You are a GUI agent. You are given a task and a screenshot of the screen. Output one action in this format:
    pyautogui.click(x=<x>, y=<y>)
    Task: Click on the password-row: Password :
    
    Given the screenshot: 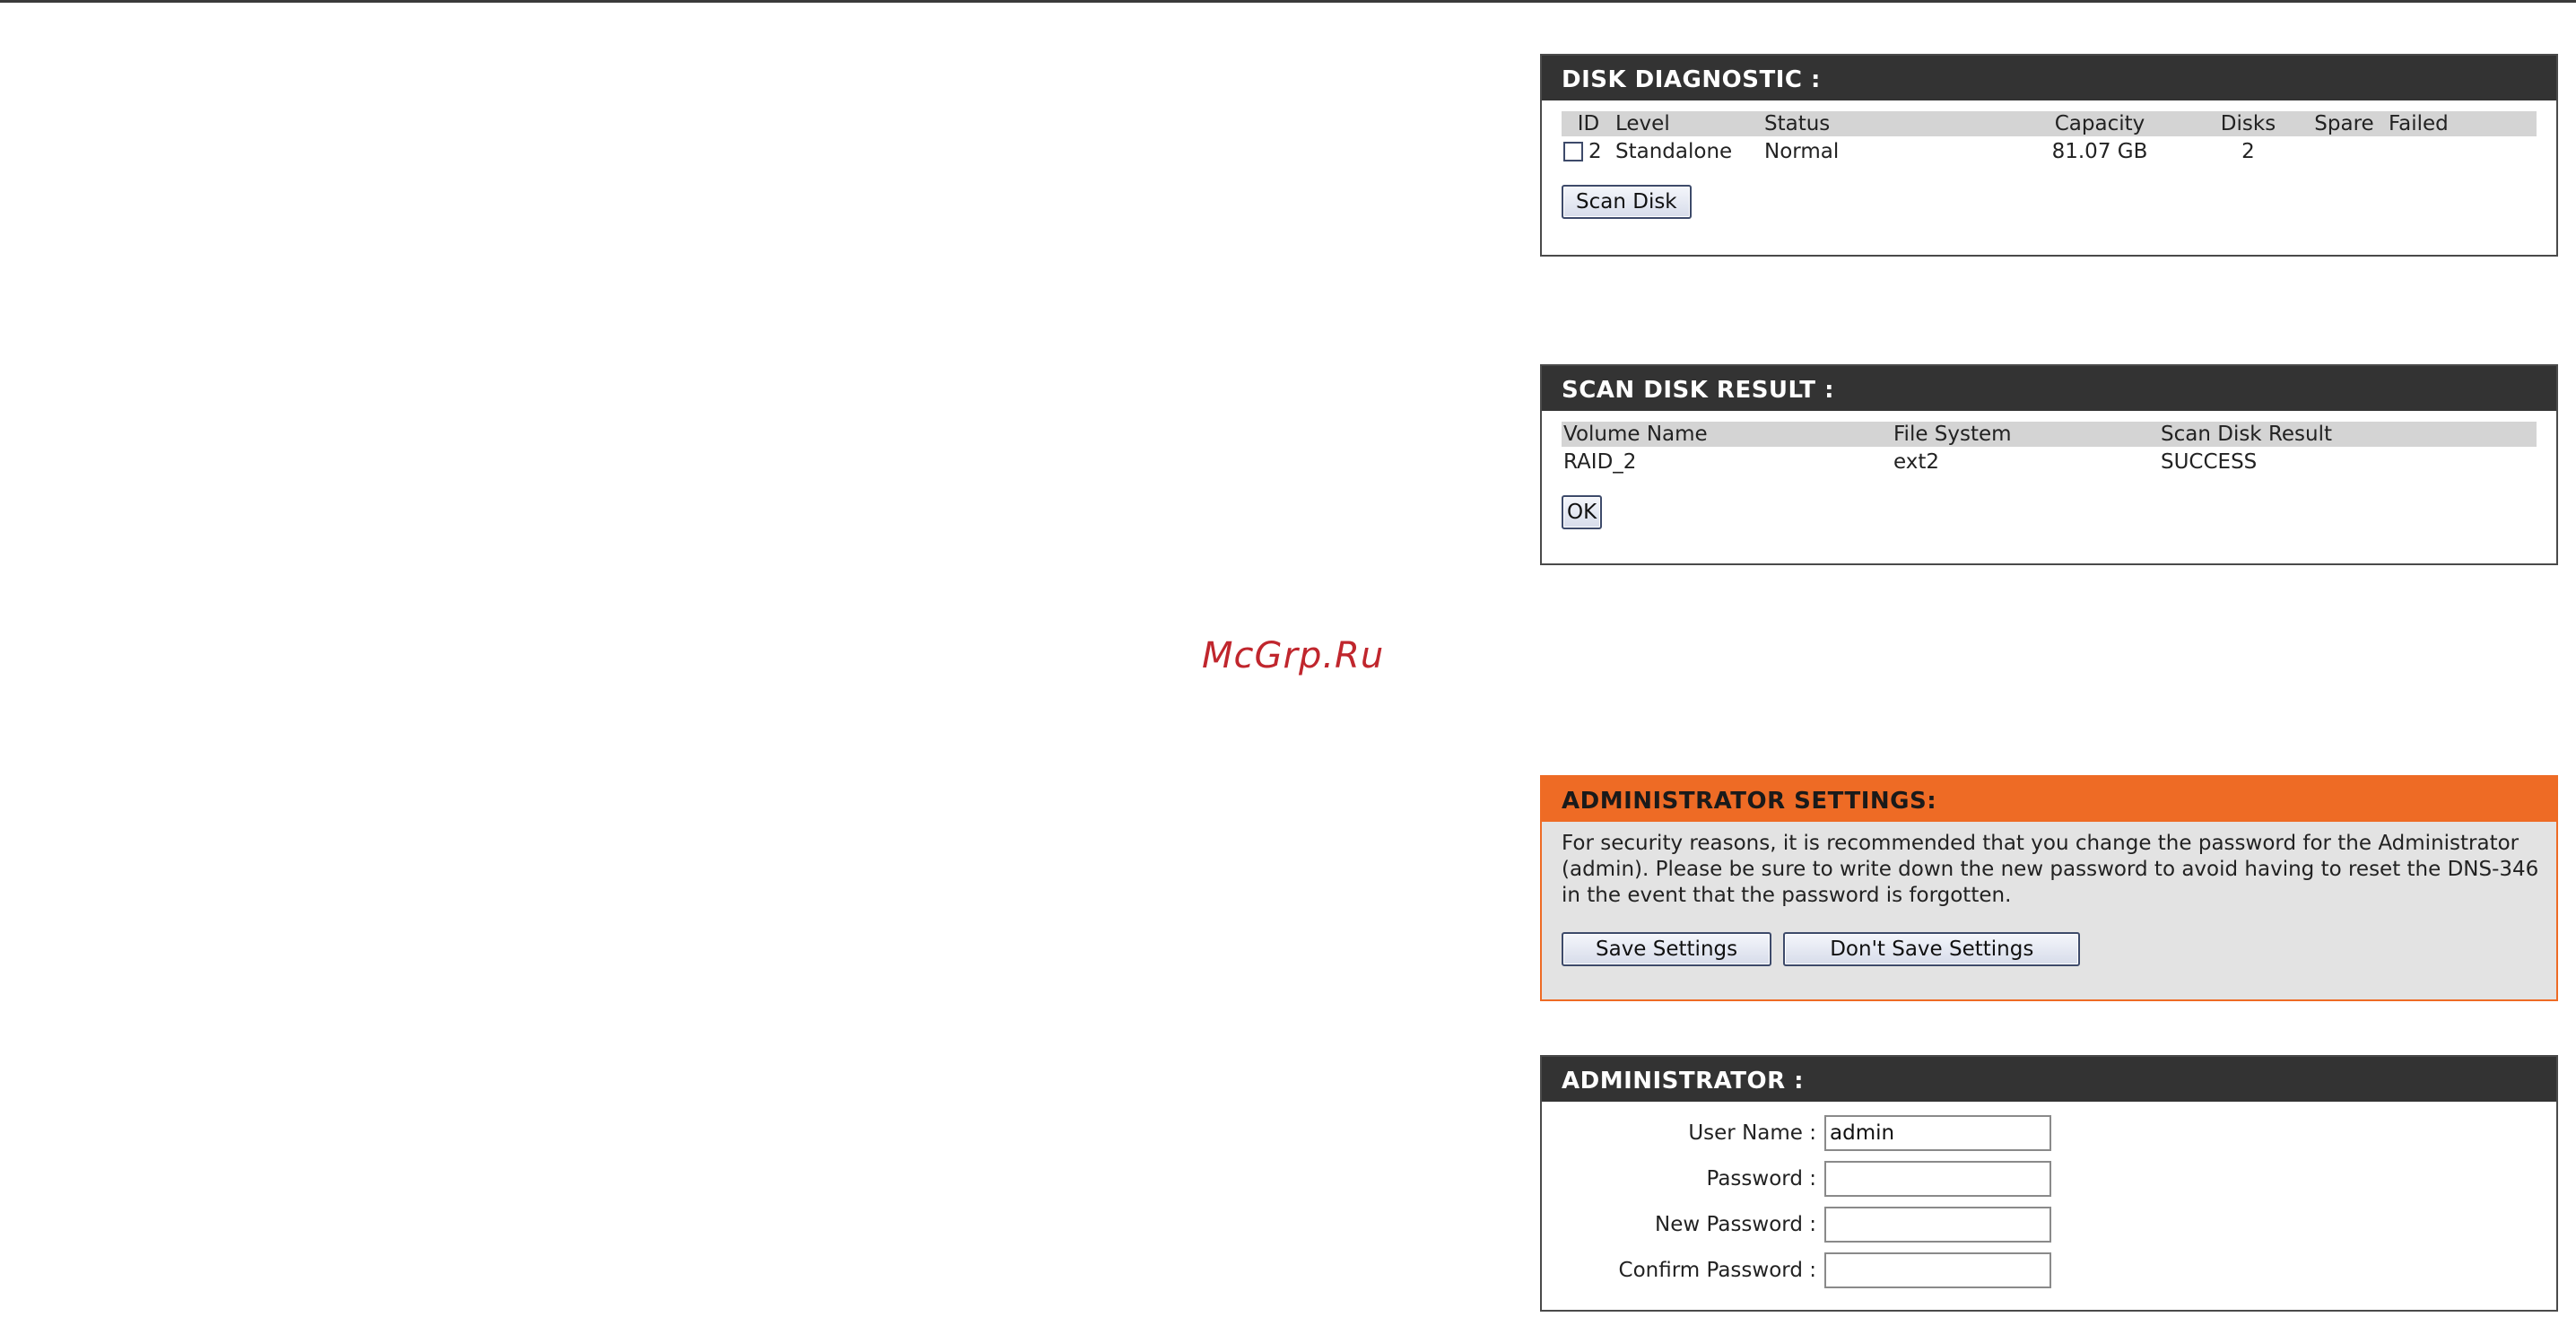 What is the action you would take?
    pyautogui.click(x=2049, y=1179)
    